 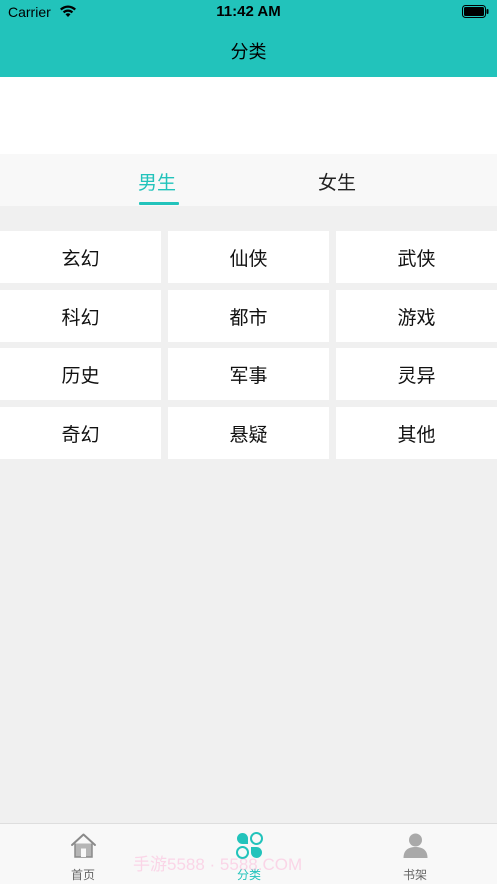 I want to click on tab-bar-bookshelf: 书架, so click(x=414, y=854).